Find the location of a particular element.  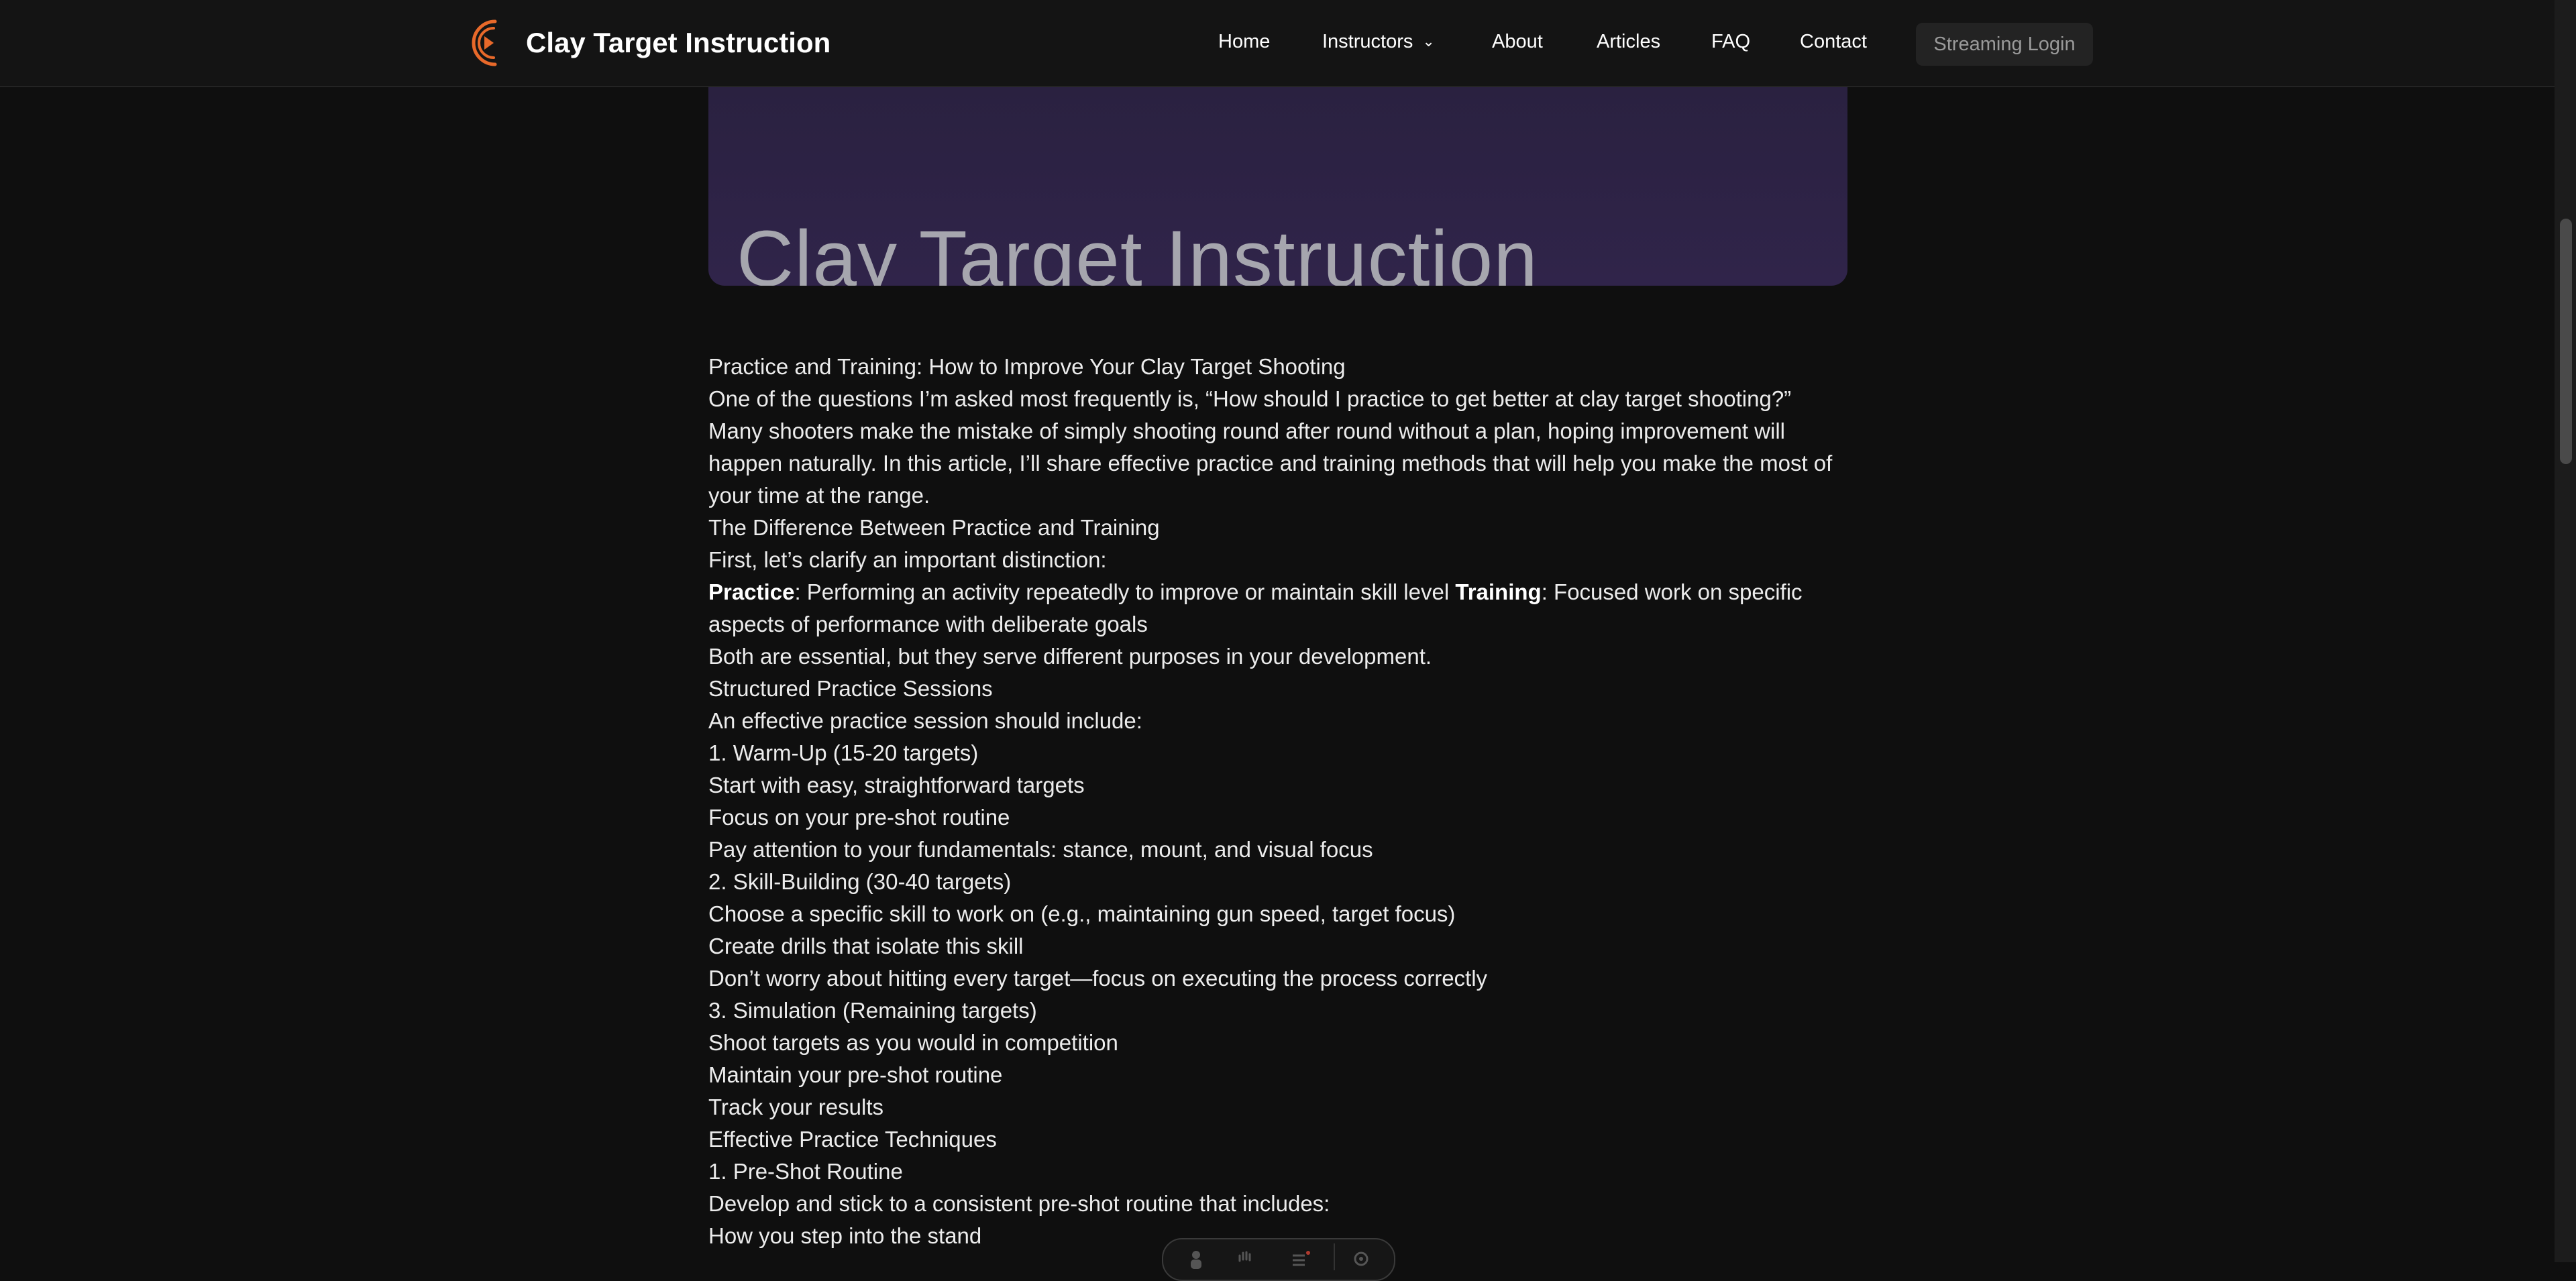

gear-icon is located at coordinates (1361, 1259).